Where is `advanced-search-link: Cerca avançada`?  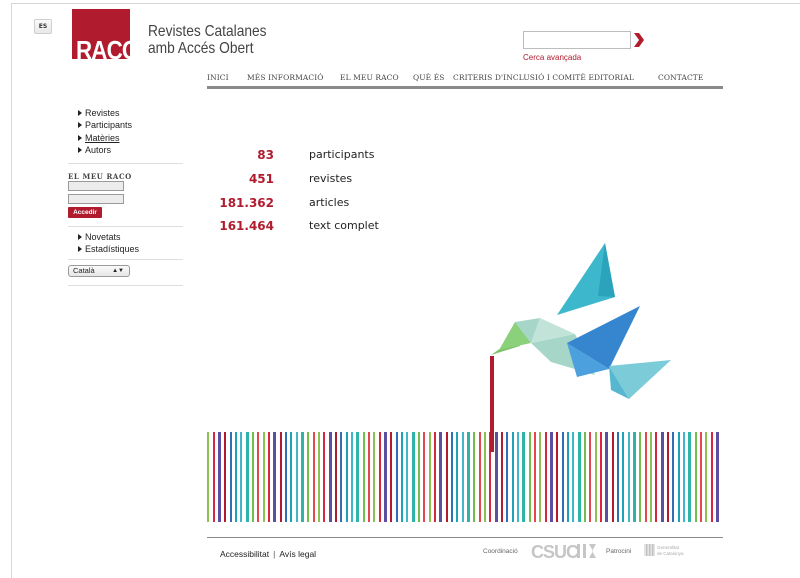
advanced-search-link: Cerca avançada is located at coordinates (552, 57).